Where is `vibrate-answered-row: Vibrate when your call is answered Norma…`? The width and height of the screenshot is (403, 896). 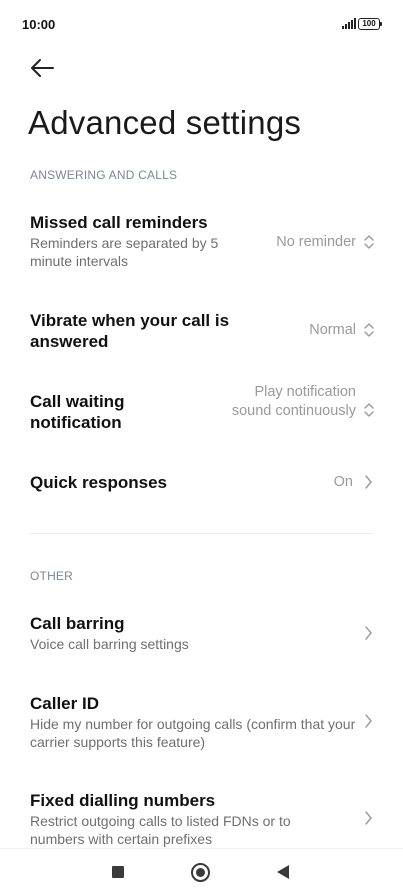
vibrate-answered-row: Vibrate when your call is answered Norma… is located at coordinates (201, 333).